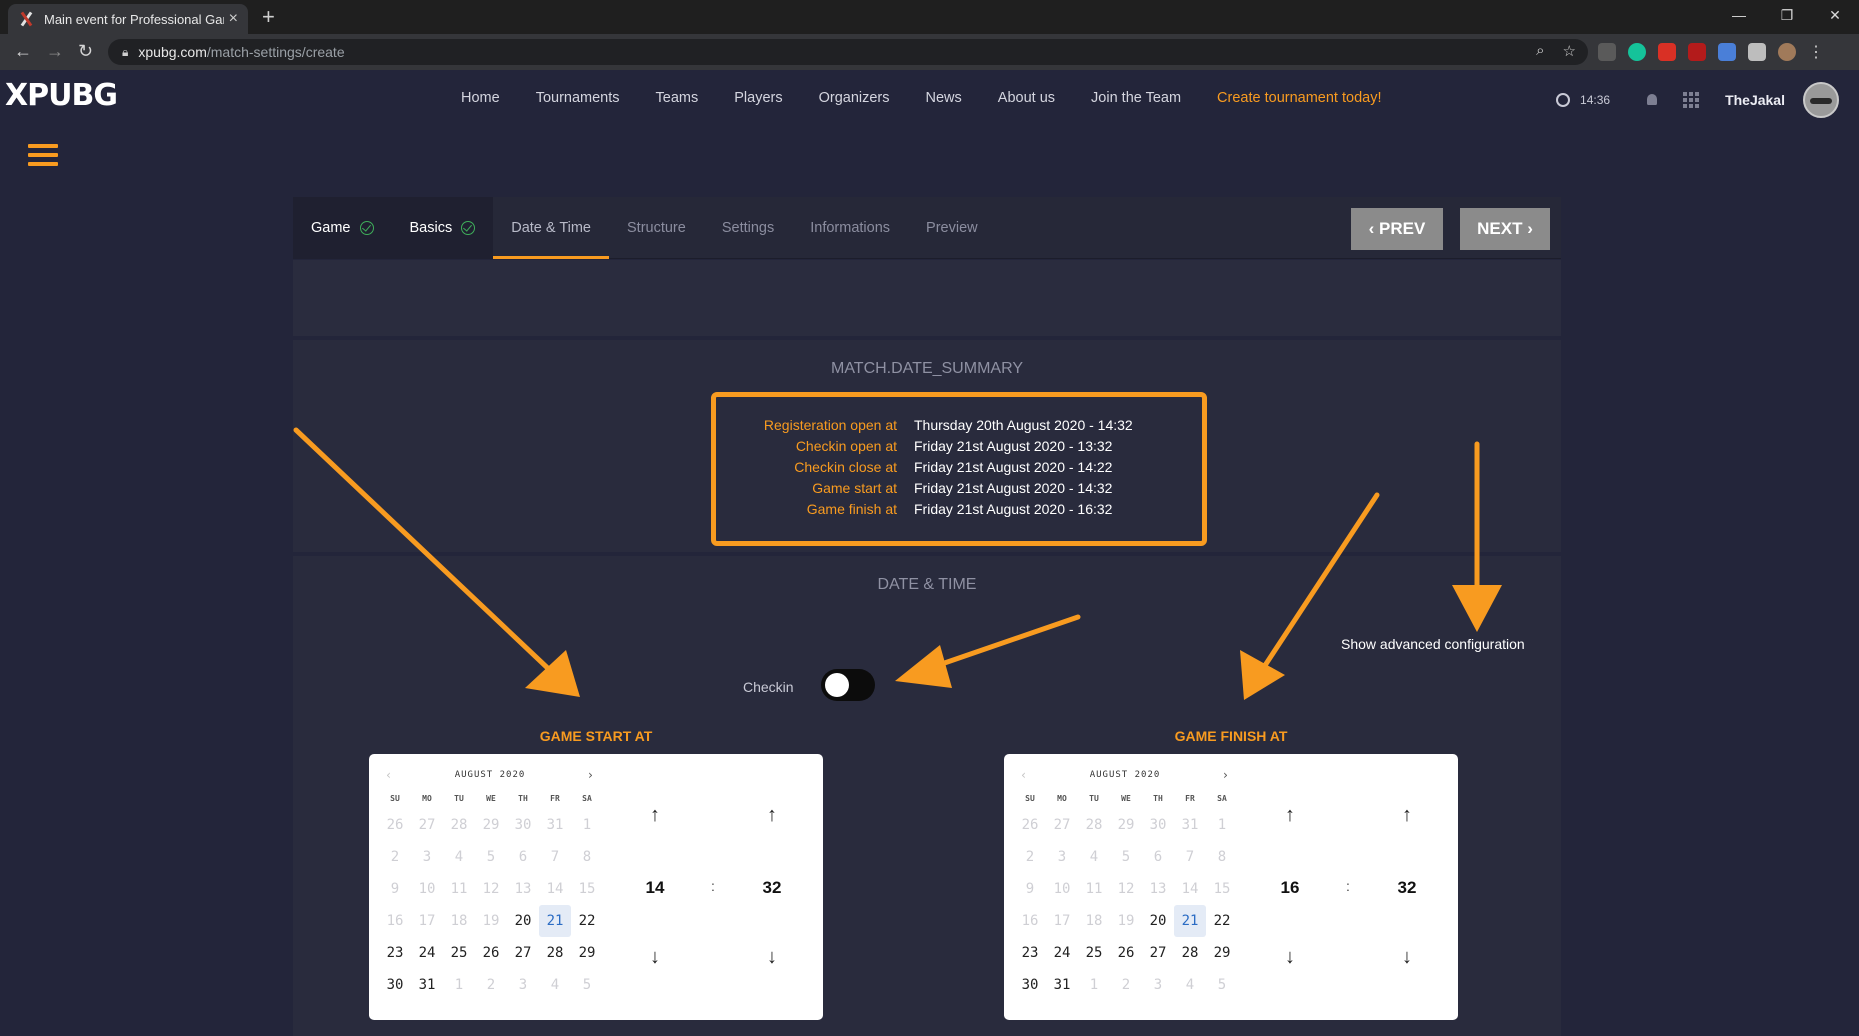 The height and width of the screenshot is (1036, 1859). What do you see at coordinates (1835, 15) in the screenshot?
I see `window-close-icon: ✕` at bounding box center [1835, 15].